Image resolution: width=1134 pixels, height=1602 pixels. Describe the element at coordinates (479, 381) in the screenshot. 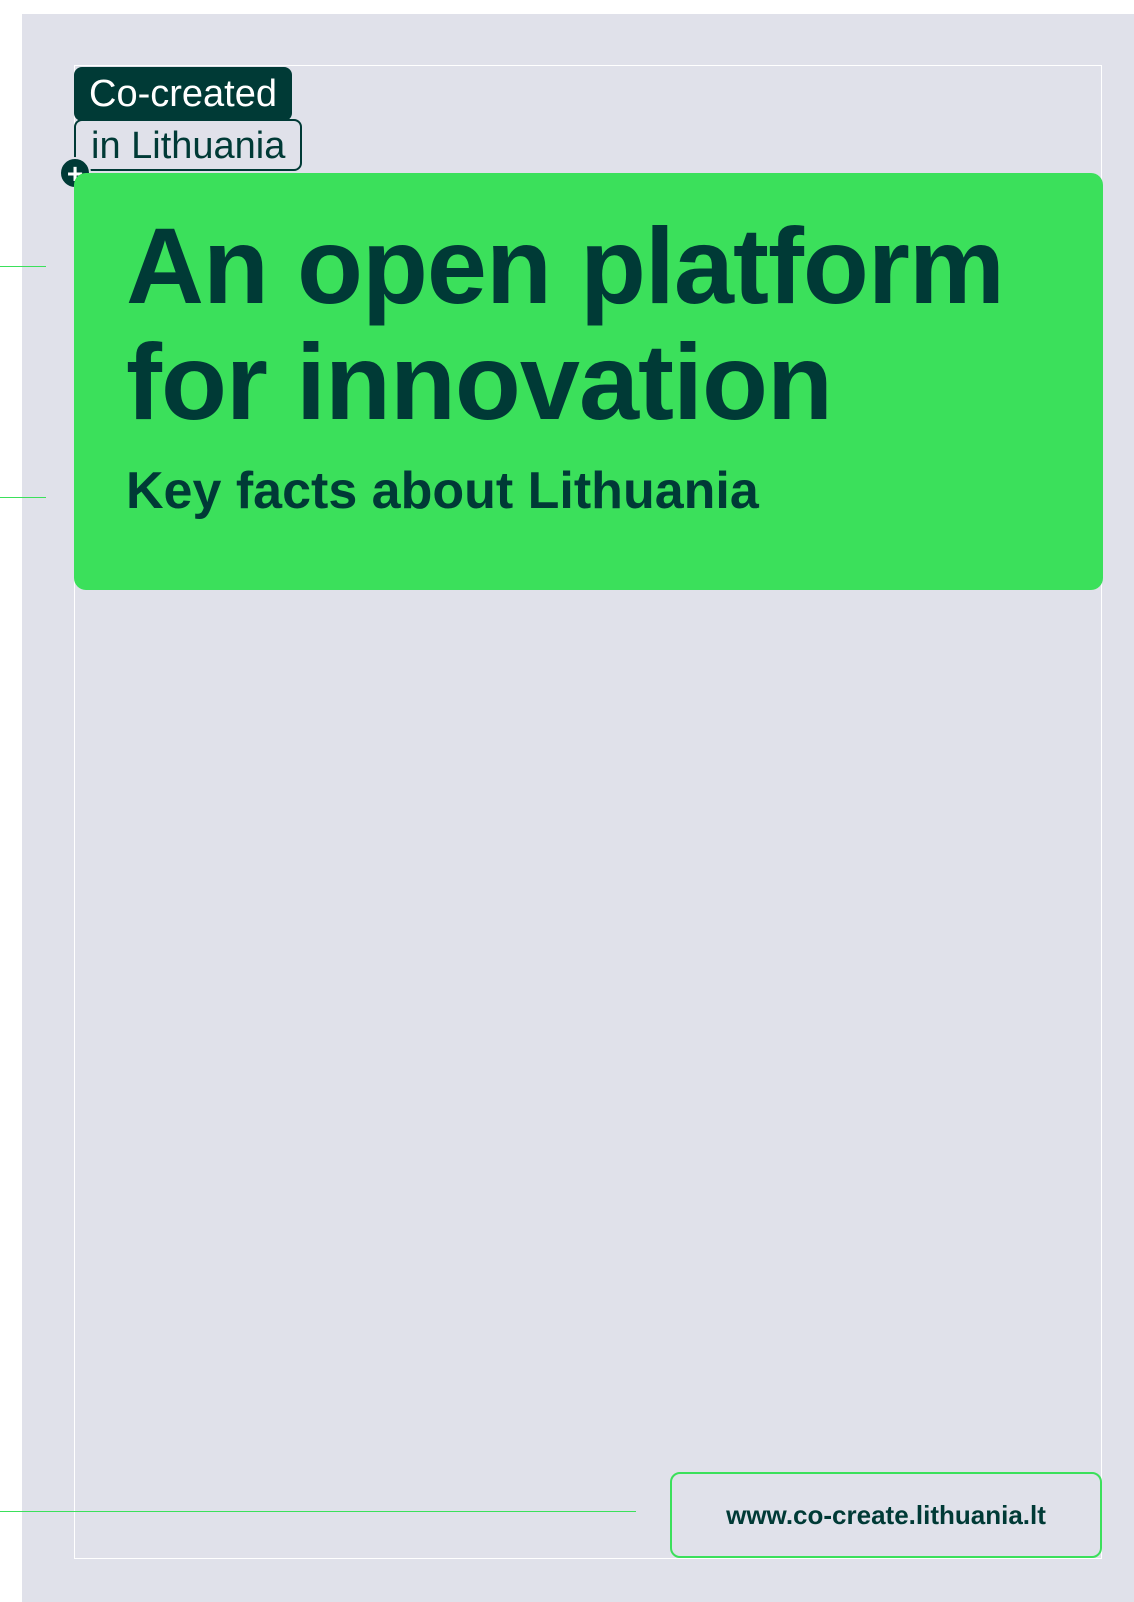

I see `hero-title-line-2: for innovation` at that location.